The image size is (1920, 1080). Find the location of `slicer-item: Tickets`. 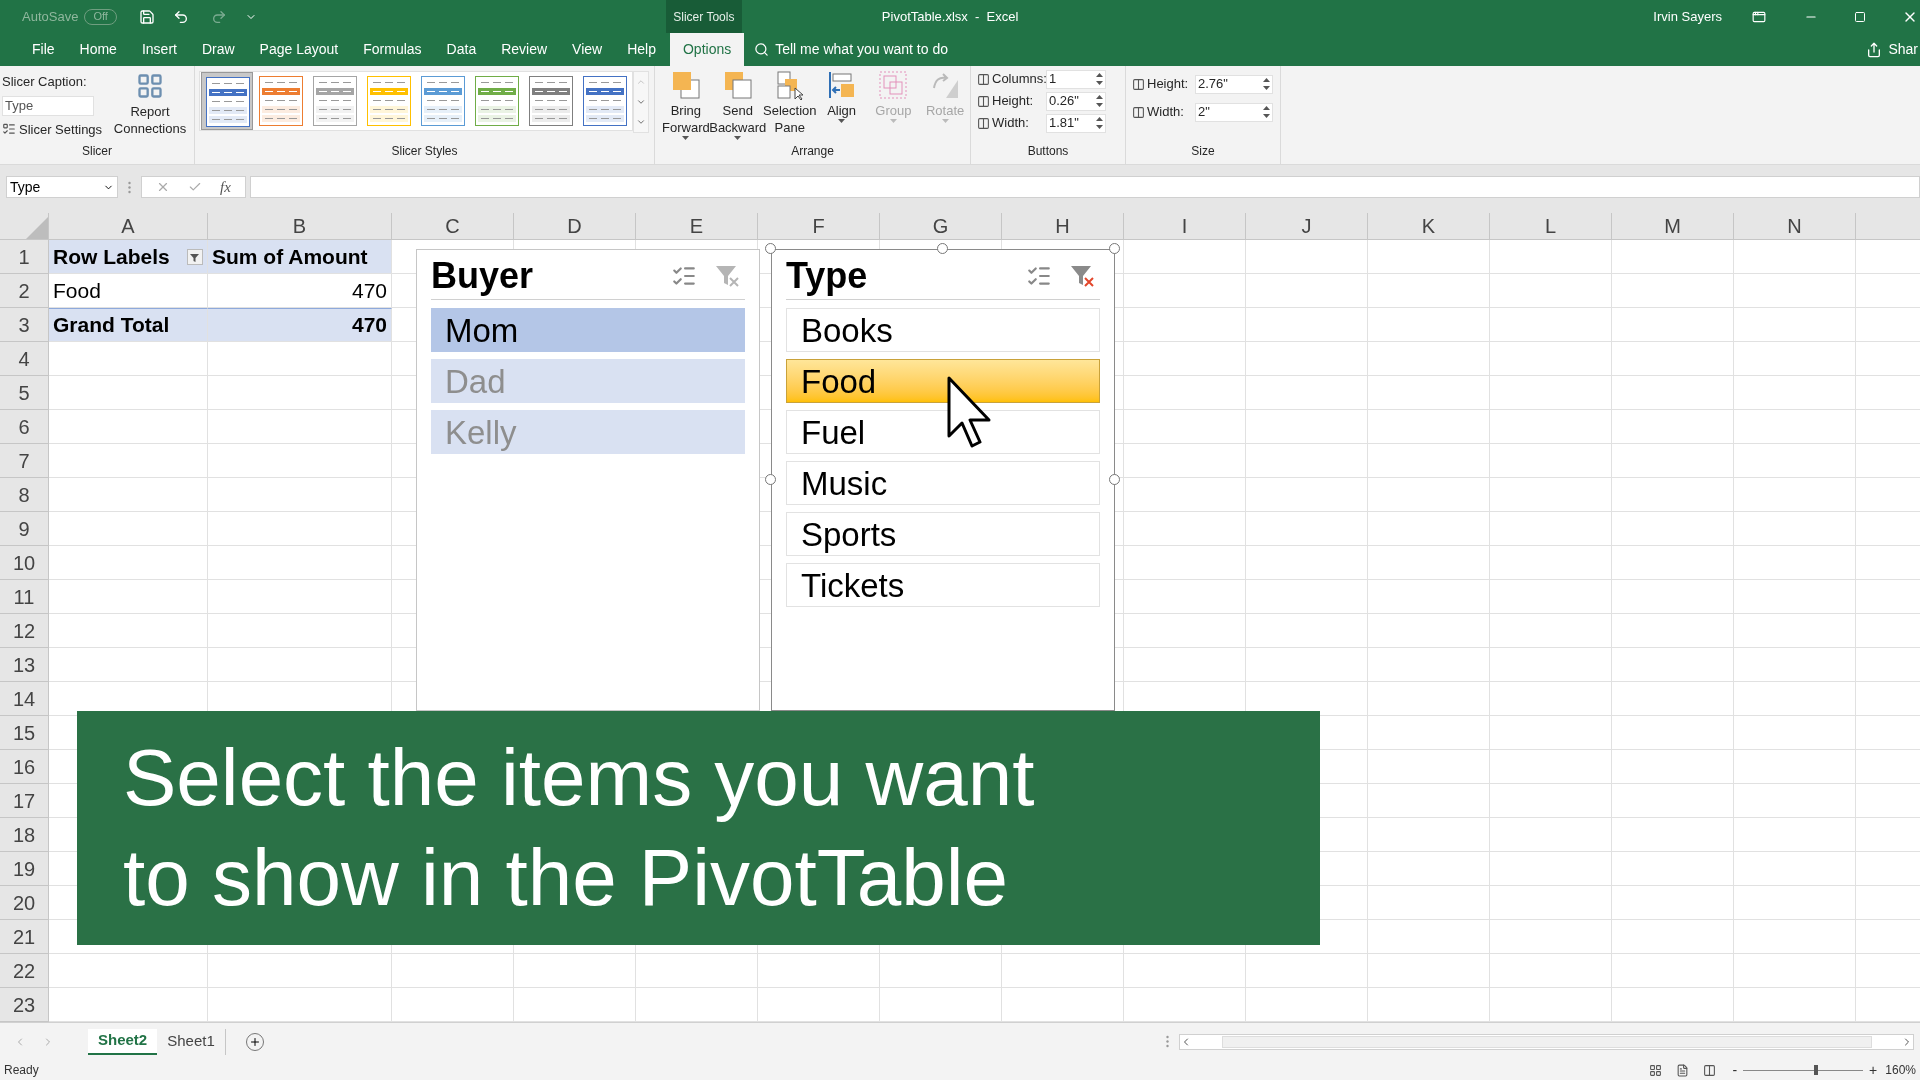

slicer-item: Tickets is located at coordinates (943, 585).